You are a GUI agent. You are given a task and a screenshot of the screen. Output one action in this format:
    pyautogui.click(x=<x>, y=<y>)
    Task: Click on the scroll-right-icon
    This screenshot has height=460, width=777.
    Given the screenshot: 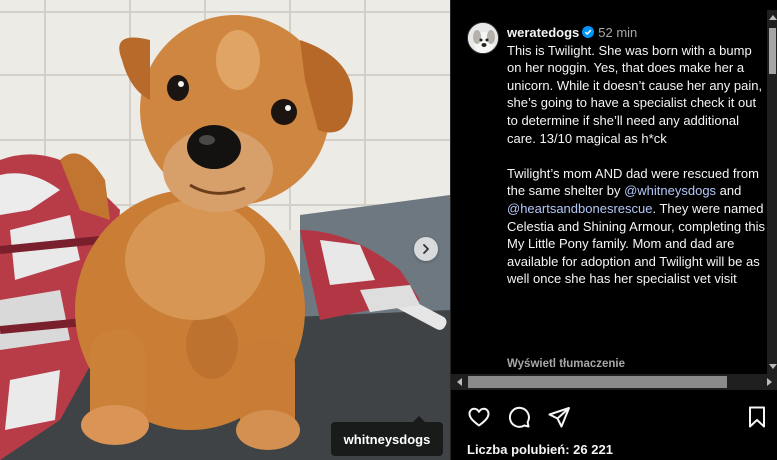 What is the action you would take?
    pyautogui.click(x=769, y=382)
    